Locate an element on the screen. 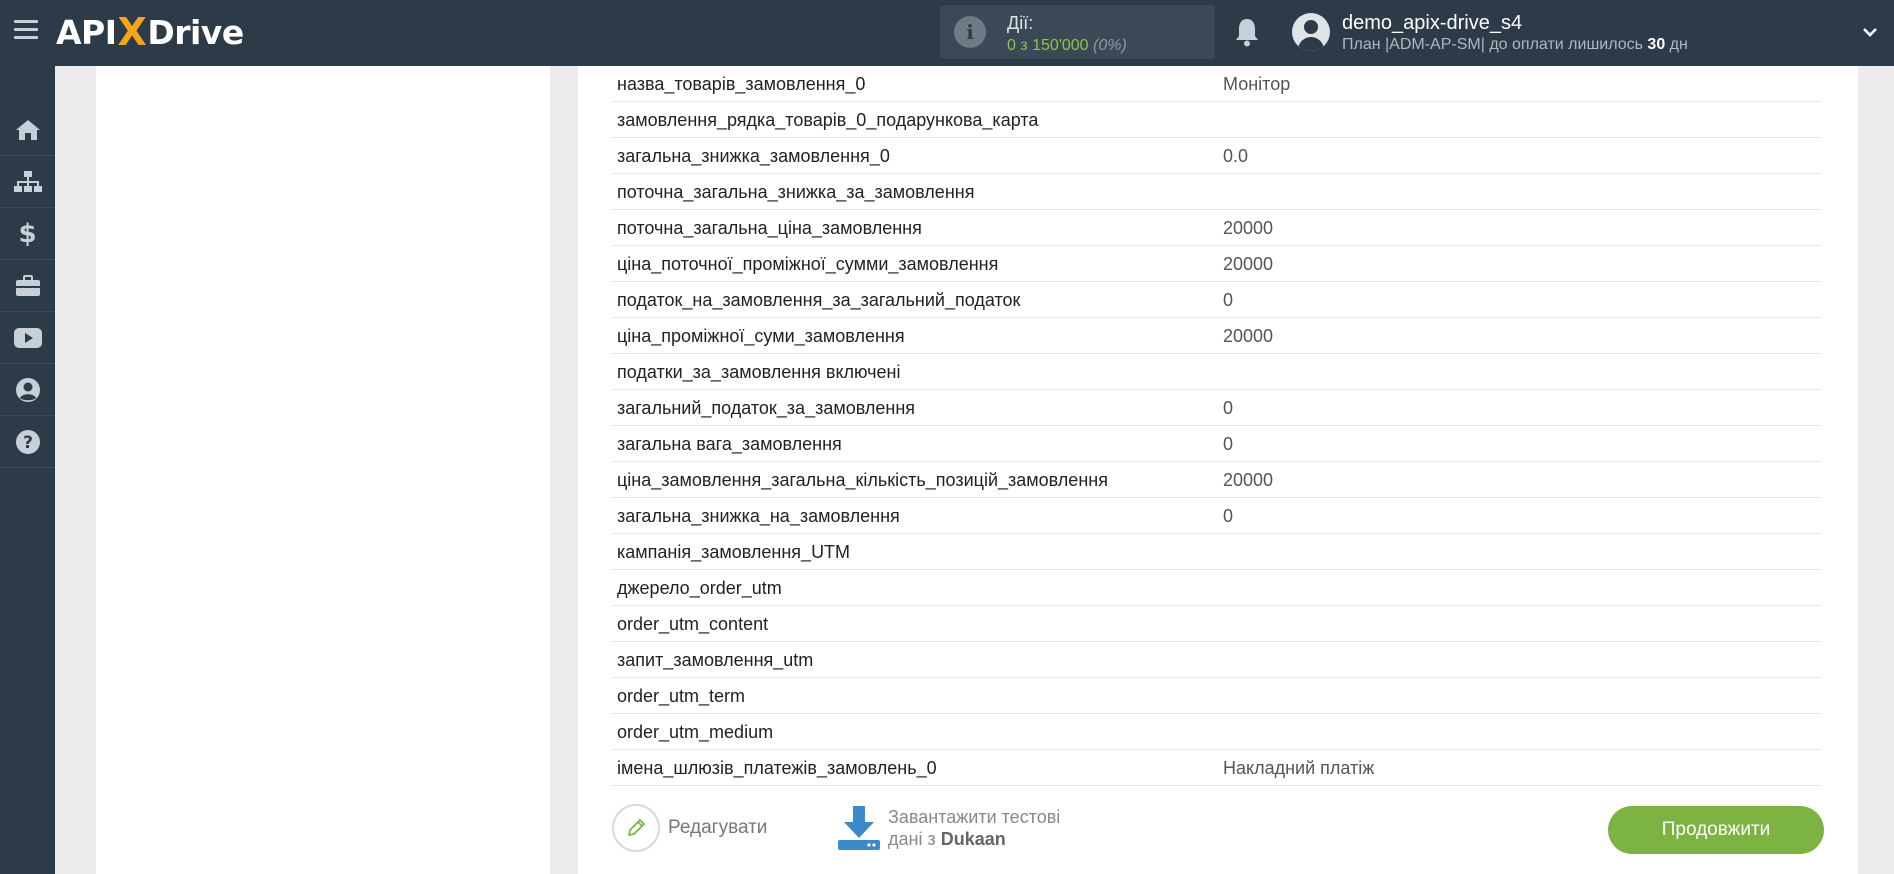 Image resolution: width=1894 pixels, height=874 pixels. row-value: Накладний платіж is located at coordinates (1299, 768).